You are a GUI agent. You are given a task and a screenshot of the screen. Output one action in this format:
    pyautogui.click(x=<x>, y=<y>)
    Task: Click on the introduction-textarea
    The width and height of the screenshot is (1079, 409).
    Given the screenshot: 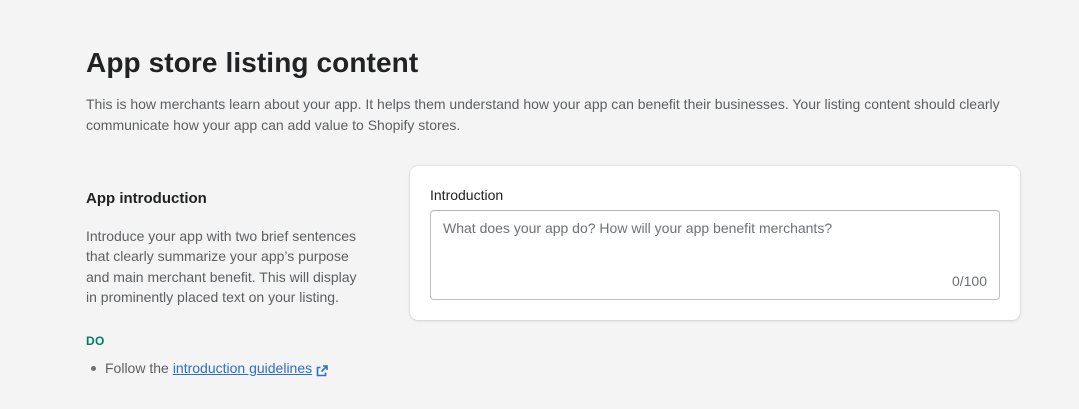 What is the action you would take?
    pyautogui.click(x=715, y=241)
    